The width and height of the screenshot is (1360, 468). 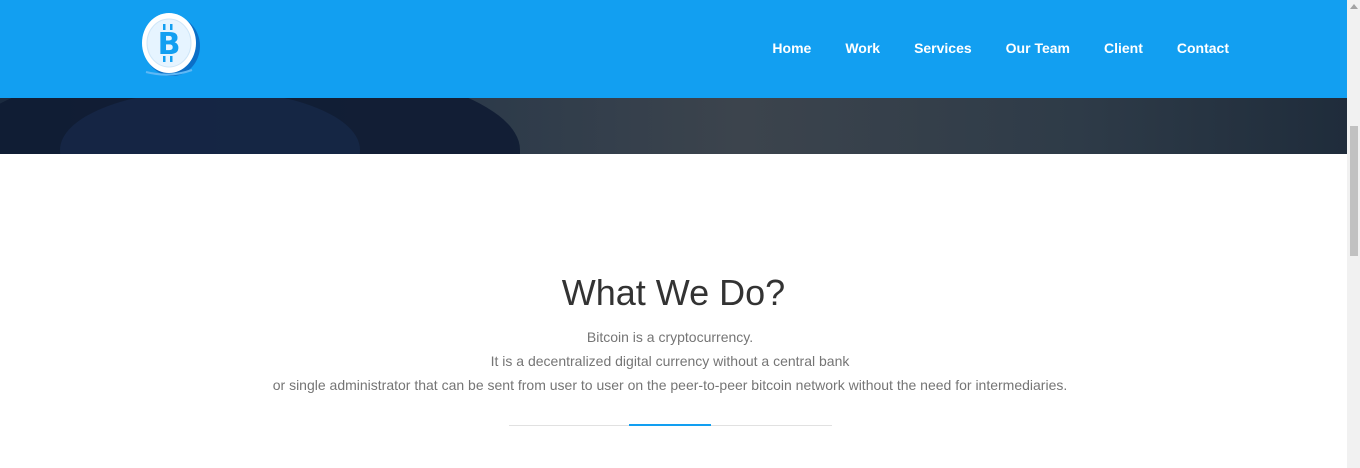 I want to click on nav-item-contact: Contact, so click(x=1203, y=48).